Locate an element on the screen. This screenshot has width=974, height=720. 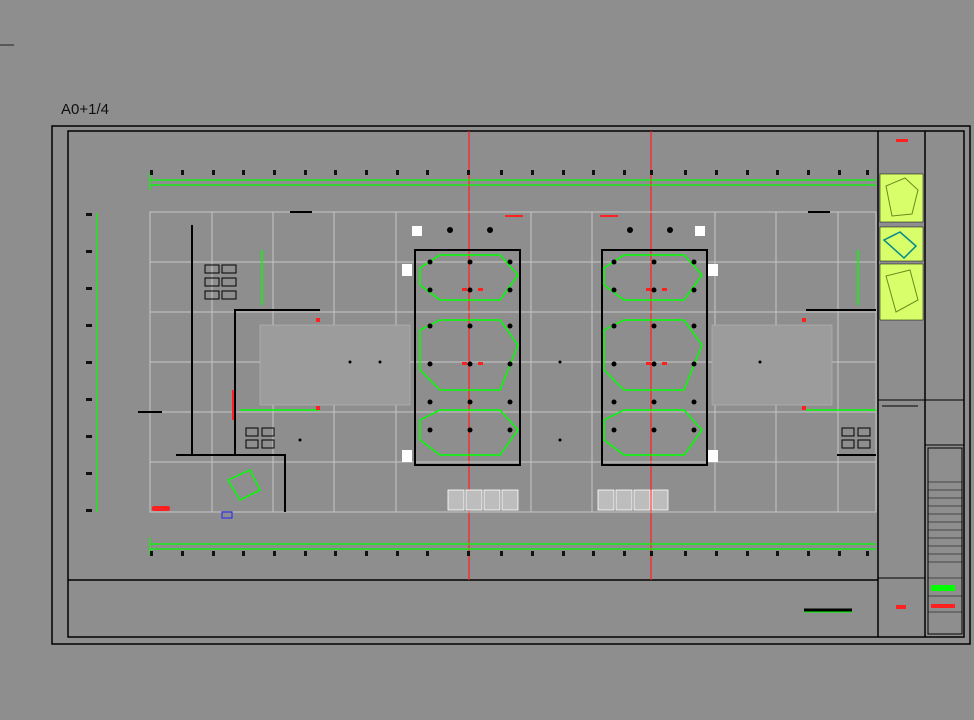
blue-marker is located at coordinates (227, 515).